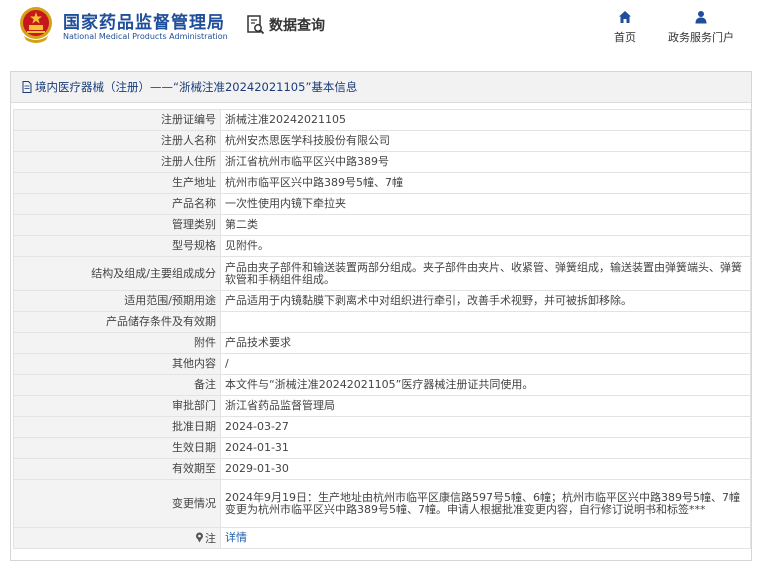 The width and height of the screenshot is (761, 567). I want to click on nav-home: 首页, so click(625, 27).